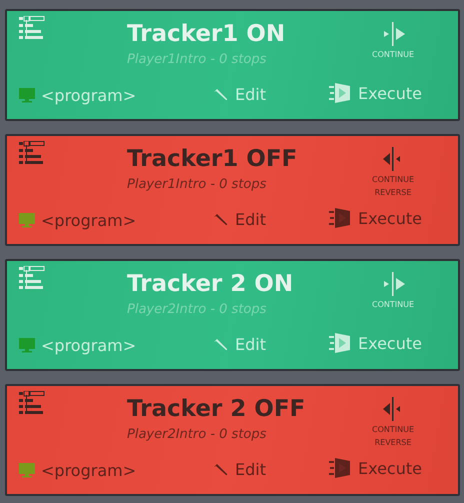 Image resolution: width=464 pixels, height=503 pixels. I want to click on tracker-title: Tracker1 OFF, so click(212, 159).